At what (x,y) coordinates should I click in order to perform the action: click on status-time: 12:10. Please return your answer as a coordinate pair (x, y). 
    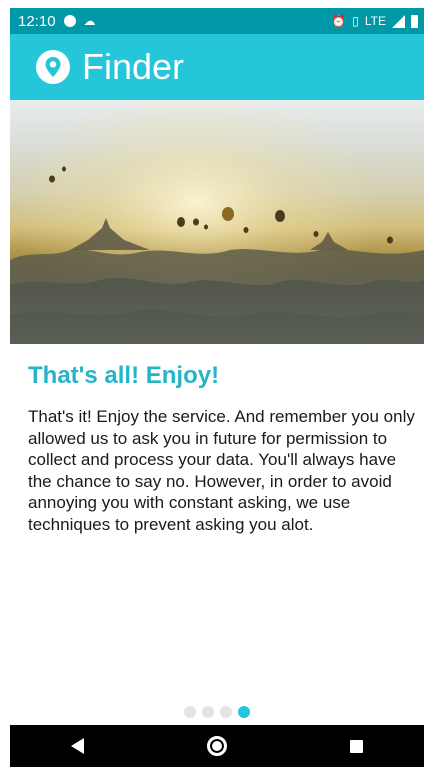
    Looking at the image, I should click on (37, 21).